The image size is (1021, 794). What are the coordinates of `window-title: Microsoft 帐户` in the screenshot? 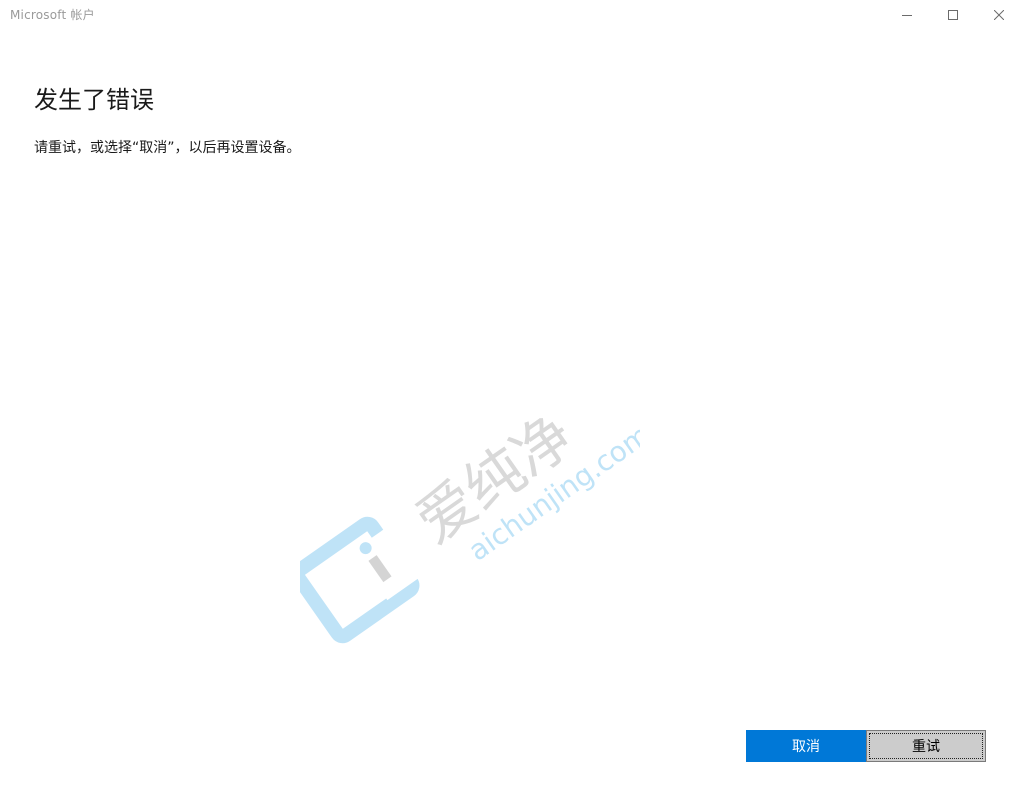 It's located at (52, 15).